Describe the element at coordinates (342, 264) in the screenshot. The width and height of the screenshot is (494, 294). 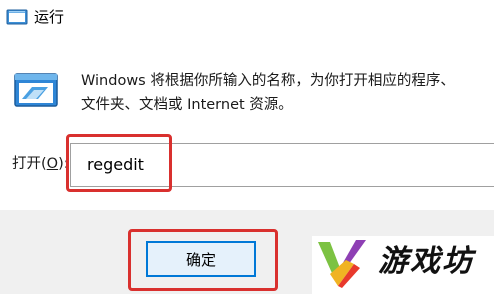
I see `watermark-logo-icon` at that location.